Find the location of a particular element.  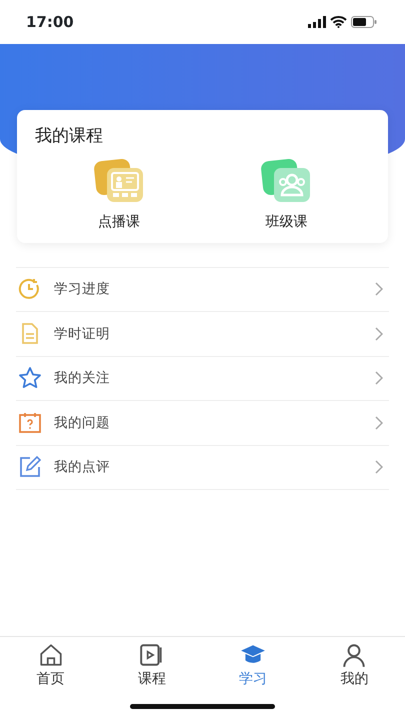

tab: 首页 is located at coordinates (51, 664).